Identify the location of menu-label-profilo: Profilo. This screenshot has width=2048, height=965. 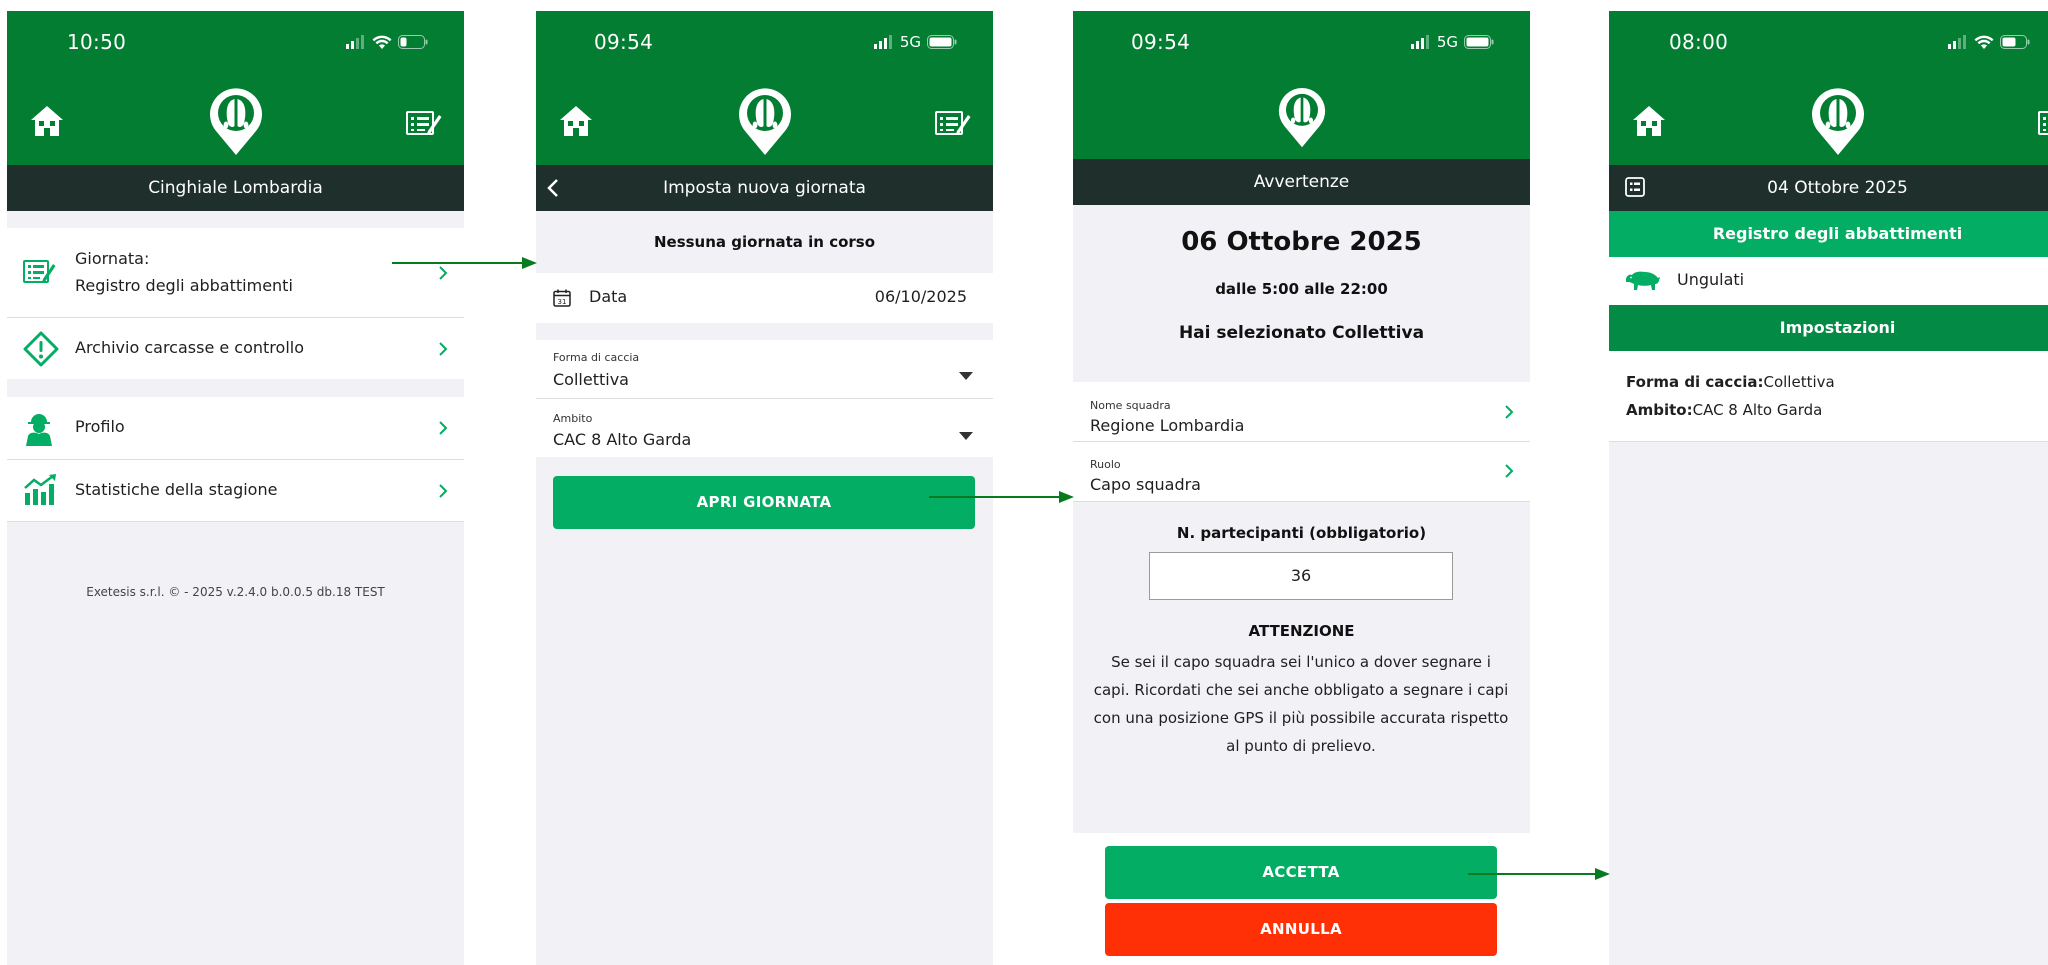
(100, 426).